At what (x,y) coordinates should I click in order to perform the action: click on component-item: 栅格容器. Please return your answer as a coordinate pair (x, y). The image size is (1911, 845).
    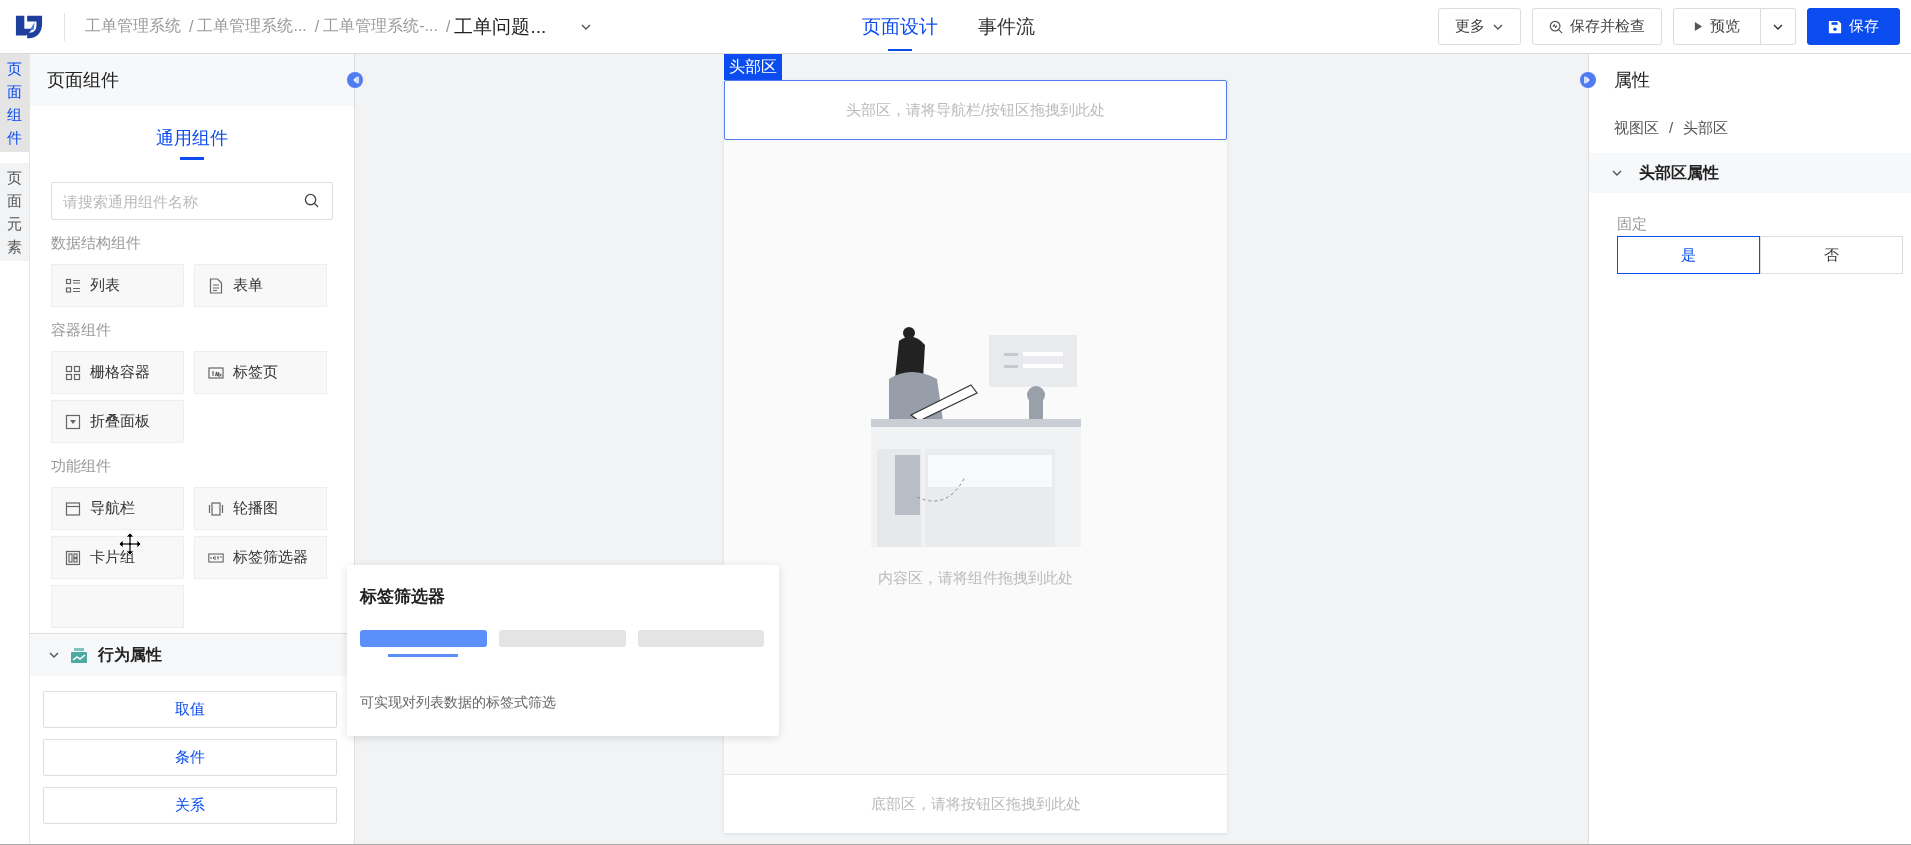
    Looking at the image, I should click on (117, 372).